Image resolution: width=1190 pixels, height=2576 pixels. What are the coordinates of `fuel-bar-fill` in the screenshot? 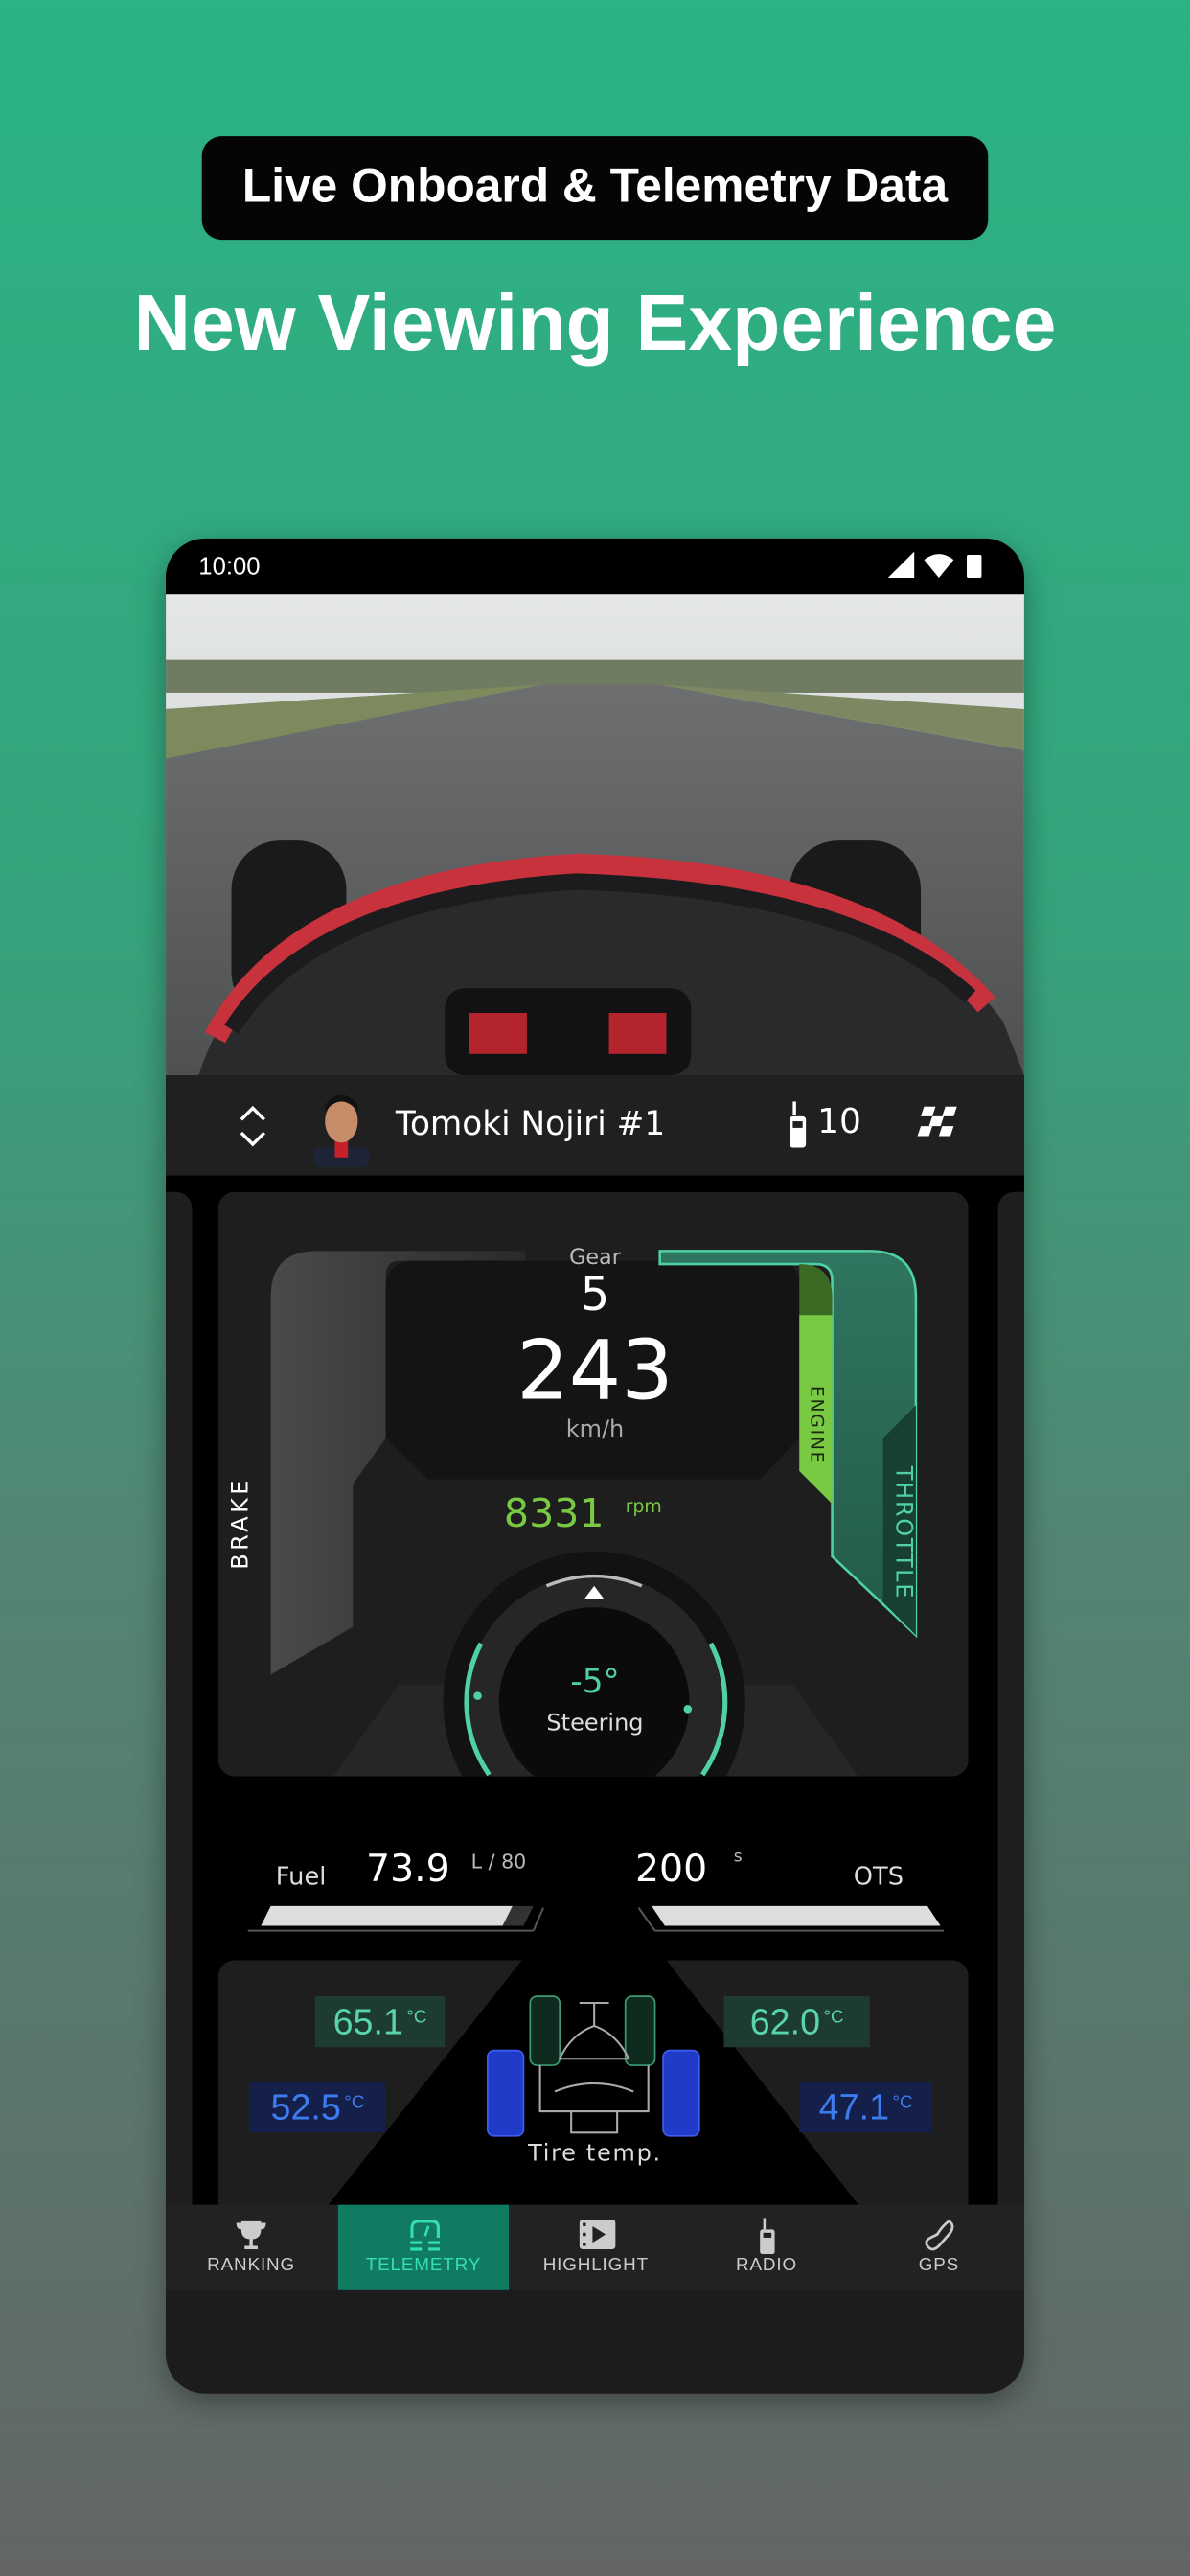 It's located at (387, 1915).